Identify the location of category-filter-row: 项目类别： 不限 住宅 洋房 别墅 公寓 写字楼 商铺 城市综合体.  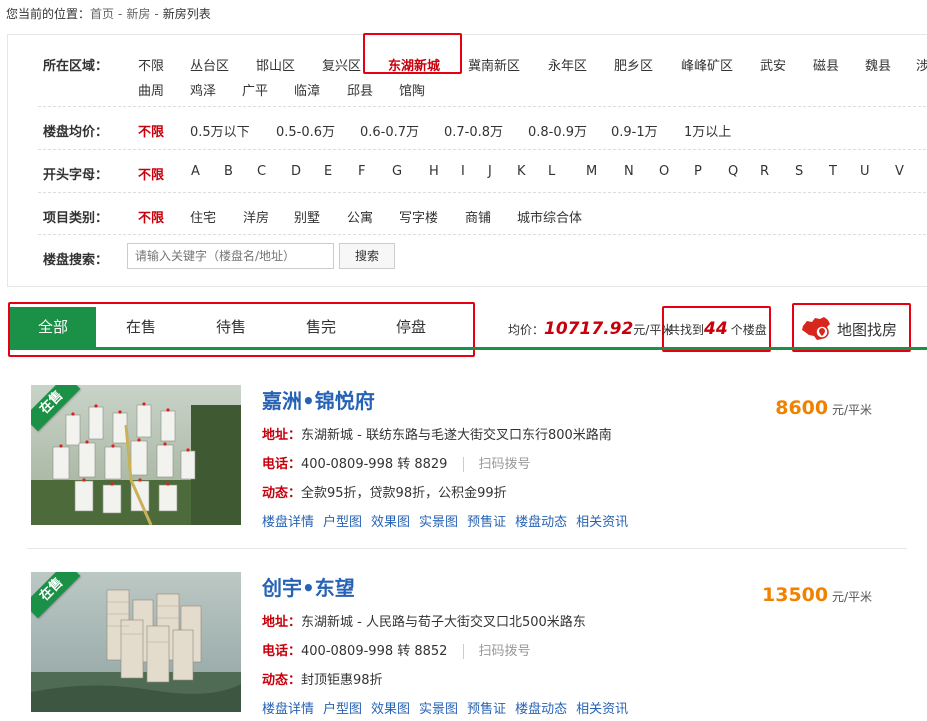
(482, 214).